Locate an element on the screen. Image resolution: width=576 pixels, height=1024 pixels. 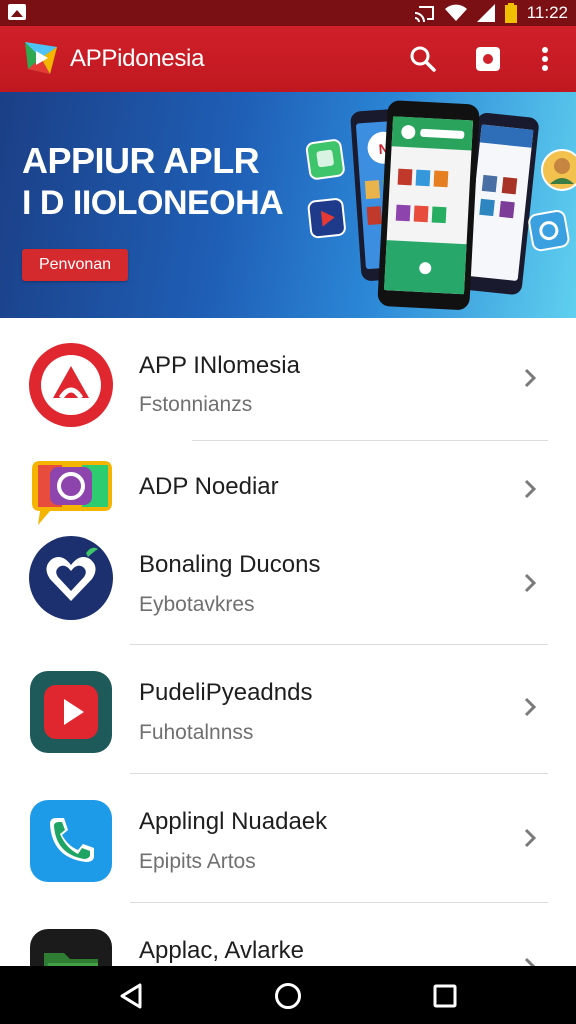
list-item: PudeliPyeadnds Fuhotalnnss is located at coordinates (288, 709).